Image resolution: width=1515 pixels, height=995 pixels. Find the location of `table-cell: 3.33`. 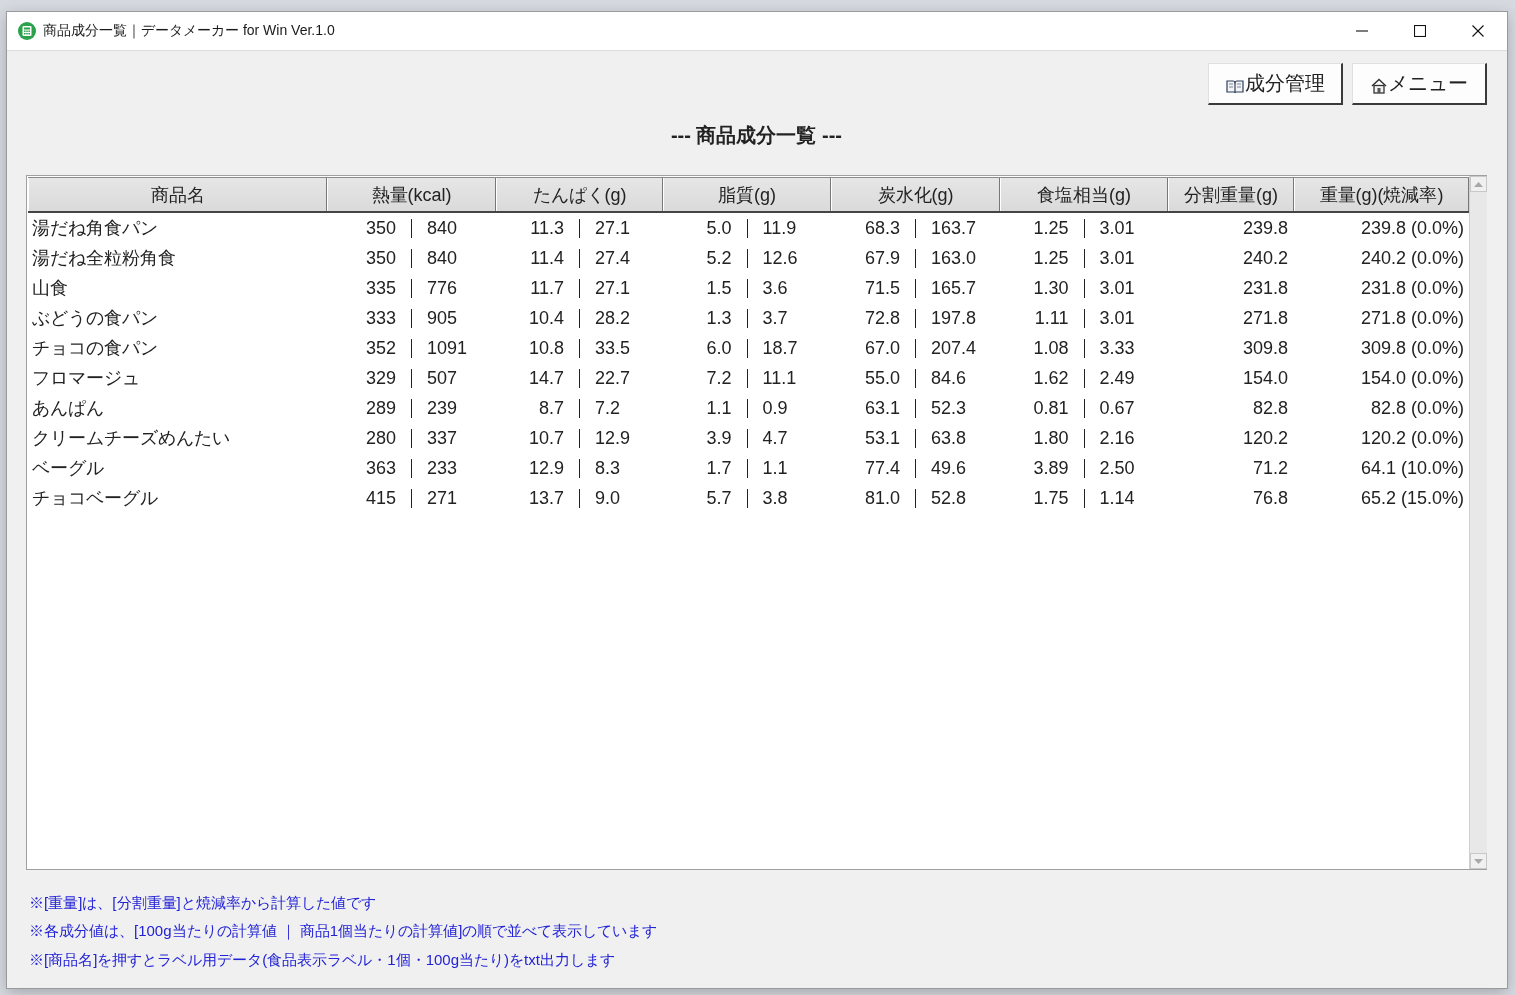

table-cell: 3.33 is located at coordinates (1117, 348).